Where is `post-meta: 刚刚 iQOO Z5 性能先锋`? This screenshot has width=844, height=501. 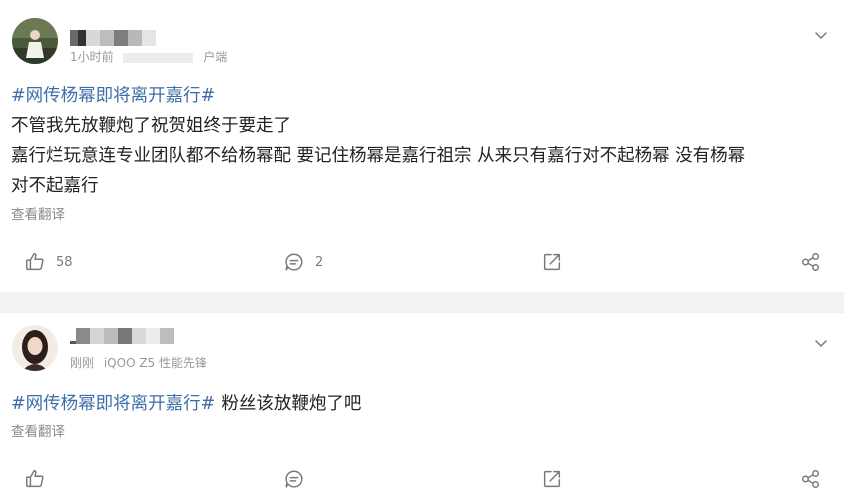
post-meta: 刚刚 iQOO Z5 性能先锋 is located at coordinates (141, 362).